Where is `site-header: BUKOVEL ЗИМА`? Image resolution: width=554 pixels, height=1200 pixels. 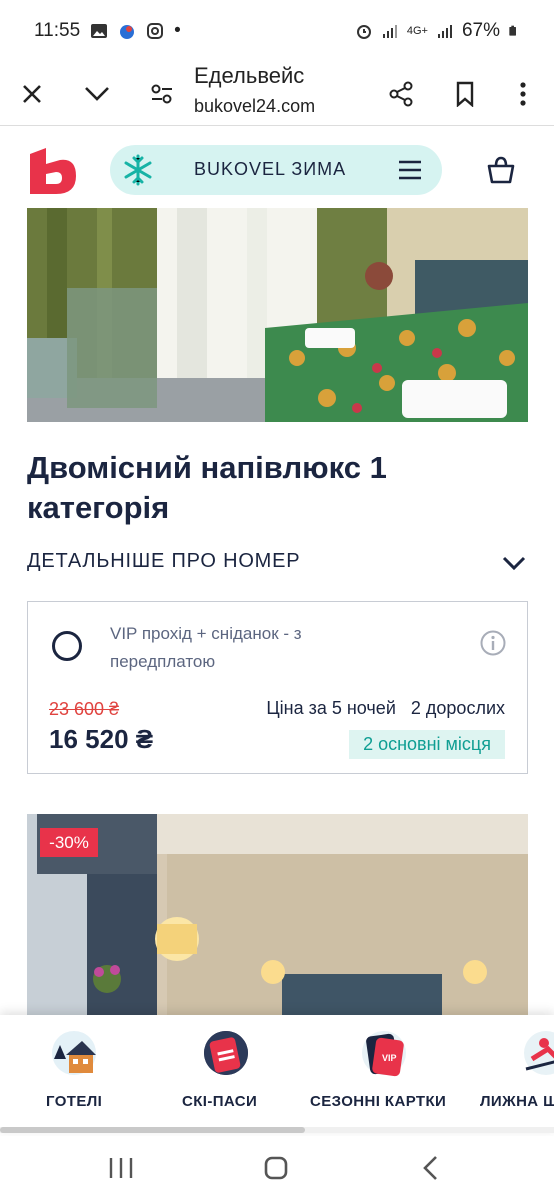
site-header: BUKOVEL ЗИМА is located at coordinates (277, 168).